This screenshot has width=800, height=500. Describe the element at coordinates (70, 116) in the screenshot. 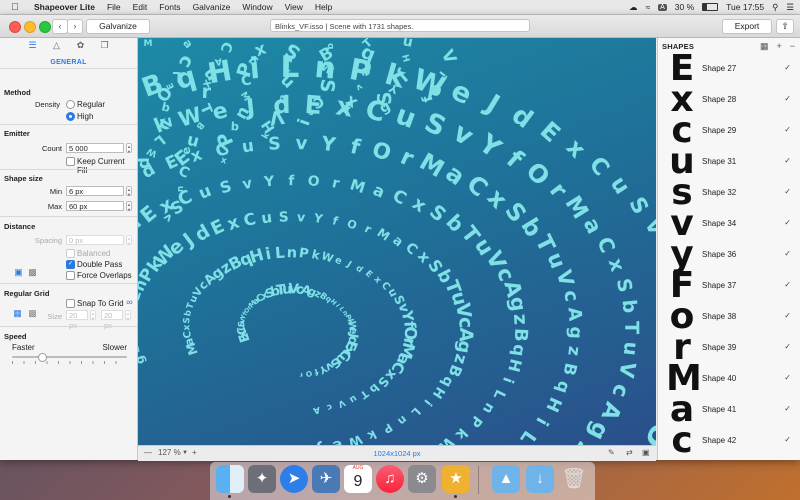

I see `density-high-radio` at that location.